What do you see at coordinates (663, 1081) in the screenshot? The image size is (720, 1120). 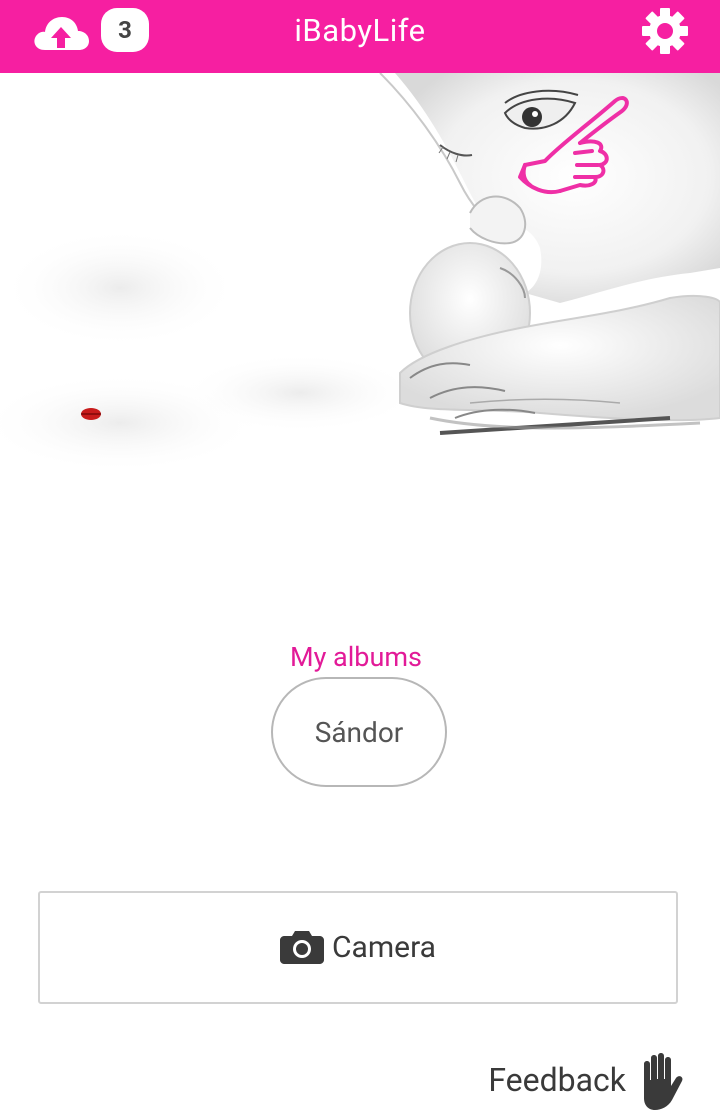 I see `hand-icon` at bounding box center [663, 1081].